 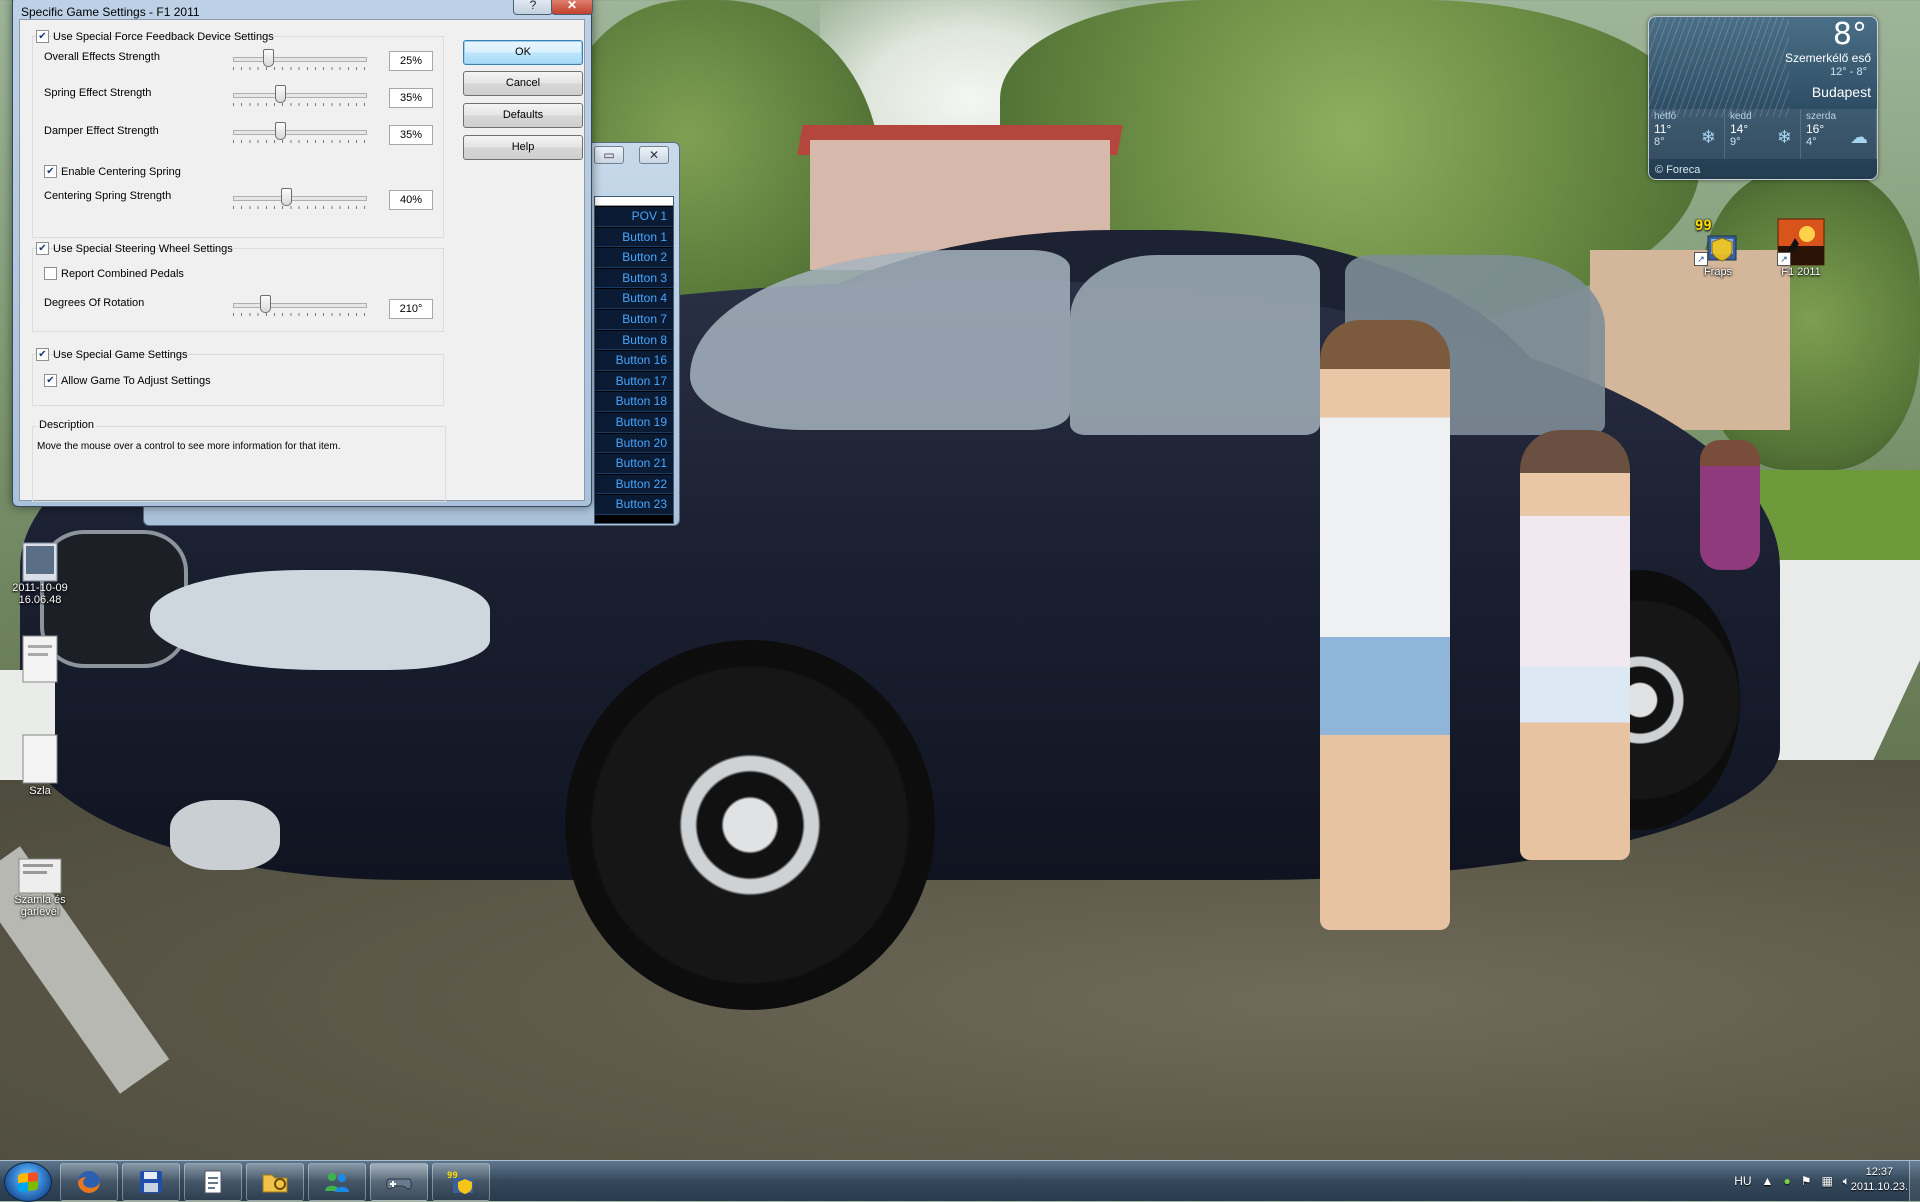 I want to click on taskbar-item-explorer, so click(x=275, y=1182).